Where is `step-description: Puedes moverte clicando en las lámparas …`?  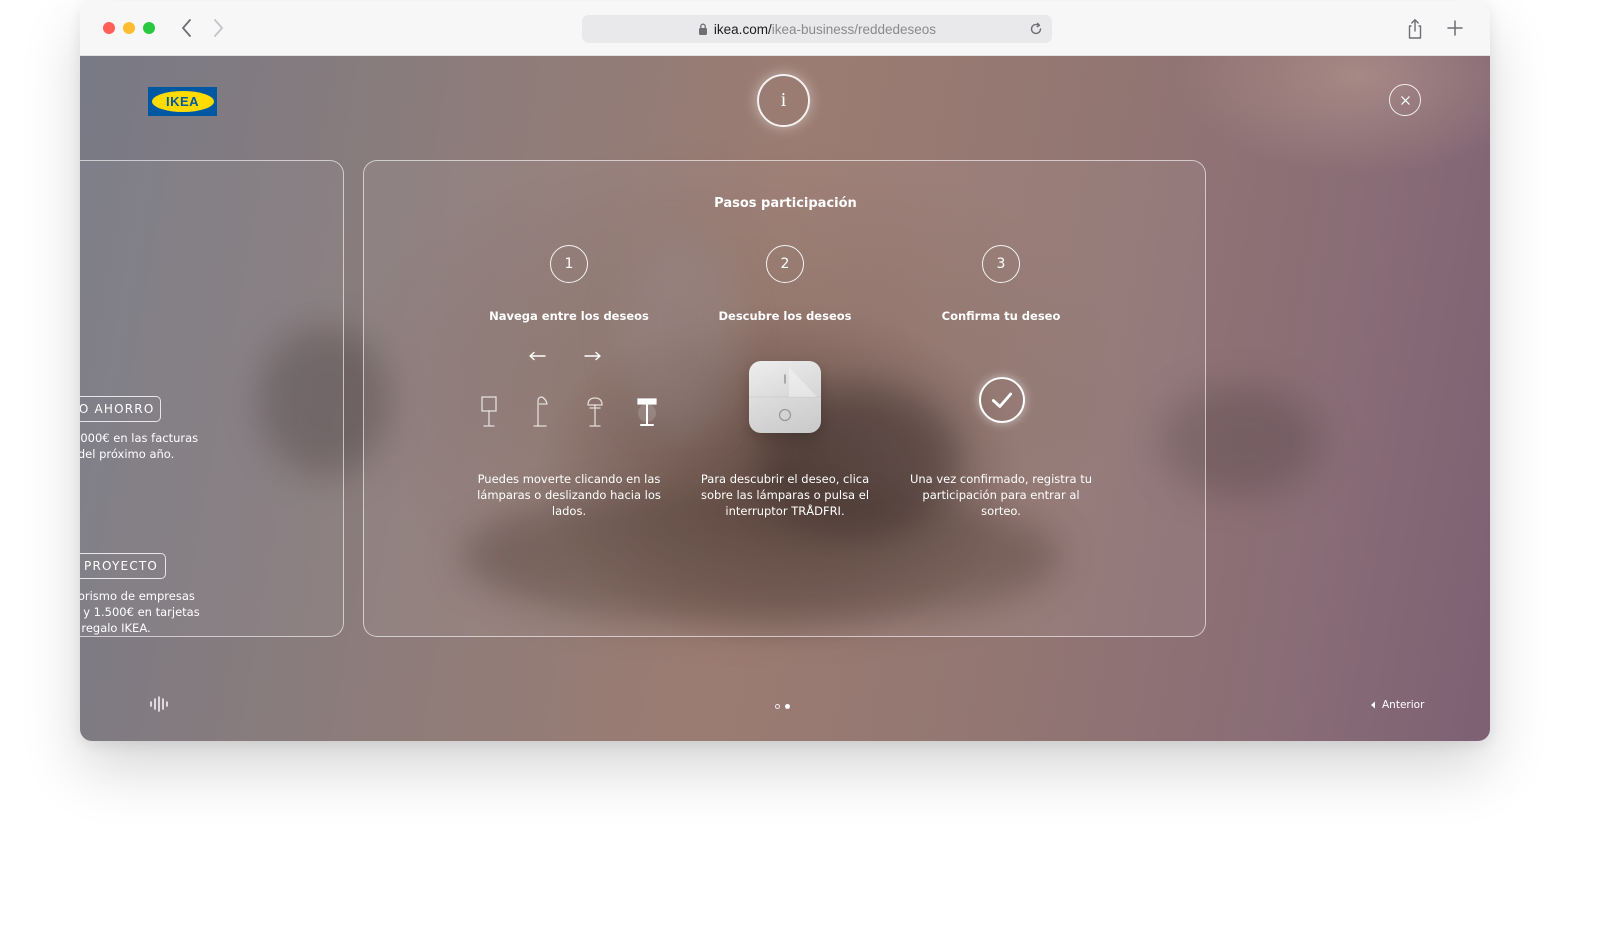
step-description: Puedes moverte clicando en las lámparas … is located at coordinates (569, 495).